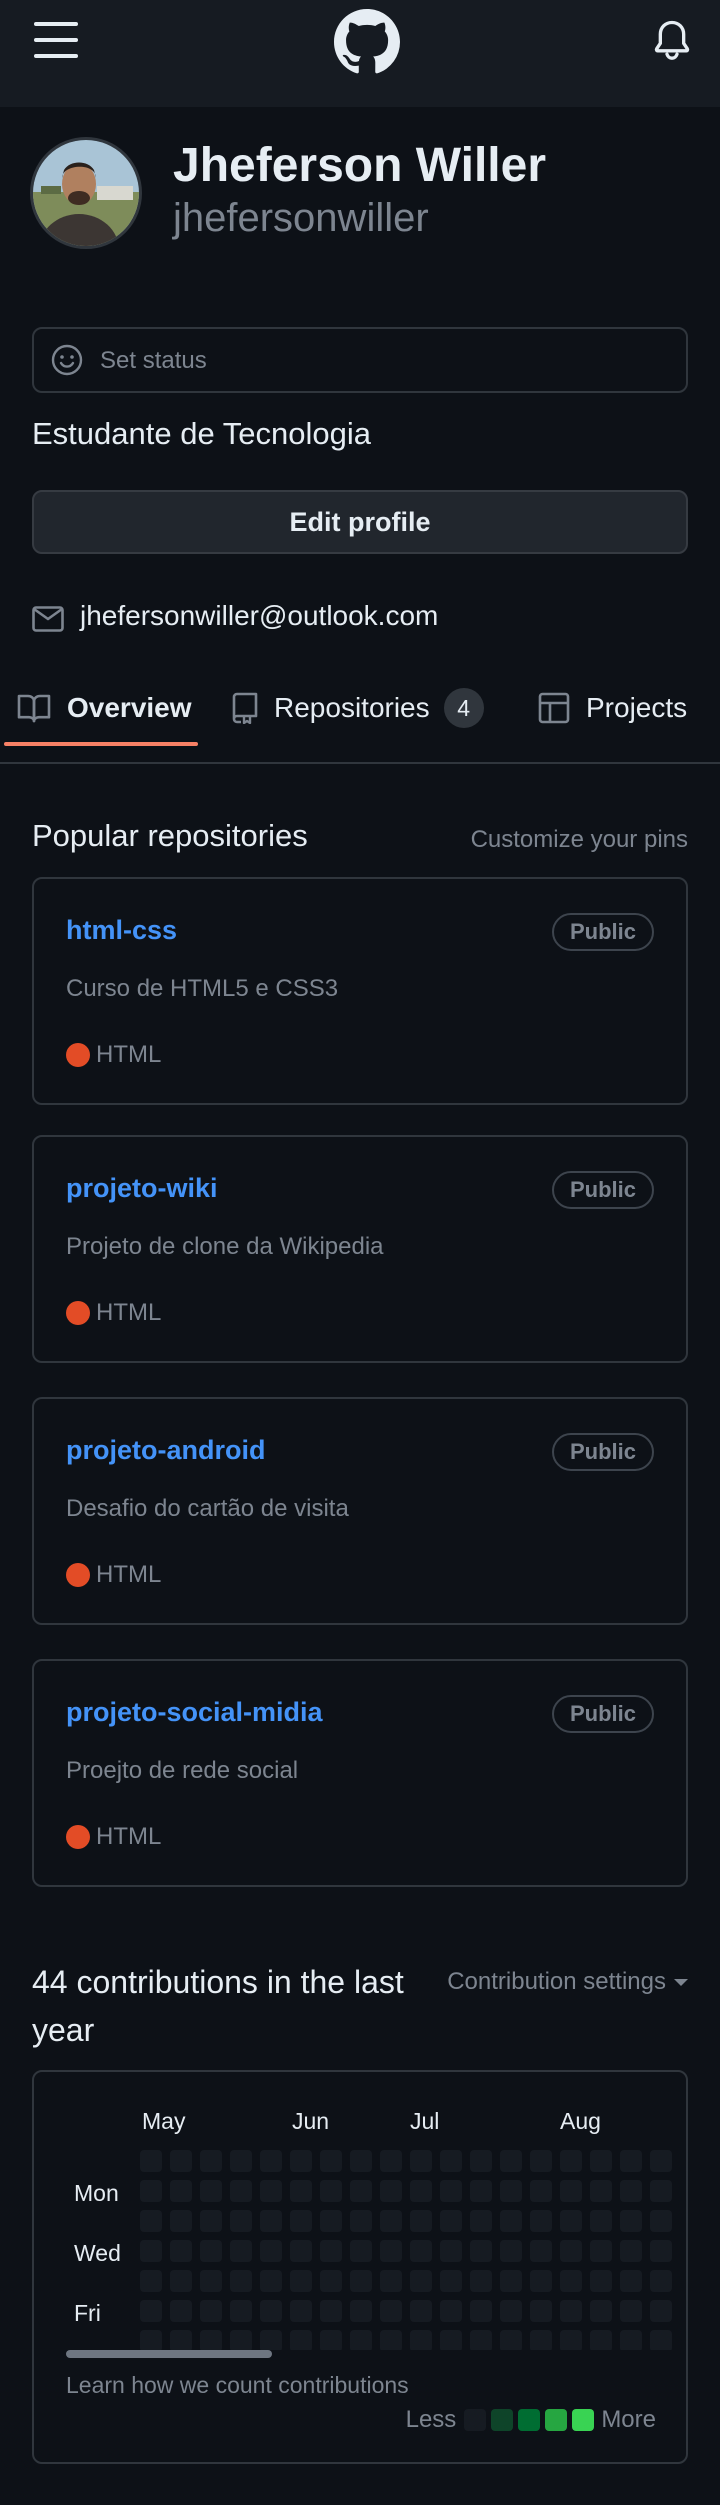  What do you see at coordinates (579, 840) in the screenshot?
I see `customize-pins-link: Customize your pins` at bounding box center [579, 840].